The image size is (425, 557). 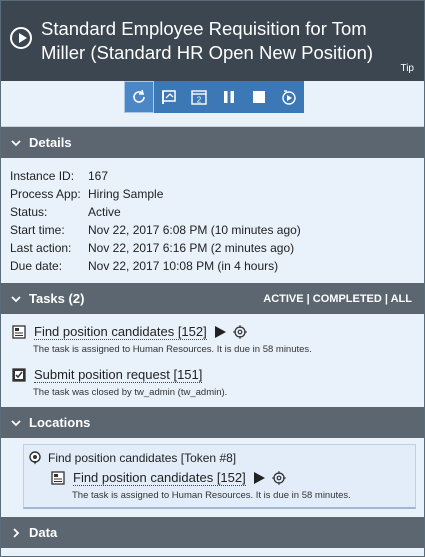 What do you see at coordinates (50, 142) in the screenshot?
I see `details-heading: Details` at bounding box center [50, 142].